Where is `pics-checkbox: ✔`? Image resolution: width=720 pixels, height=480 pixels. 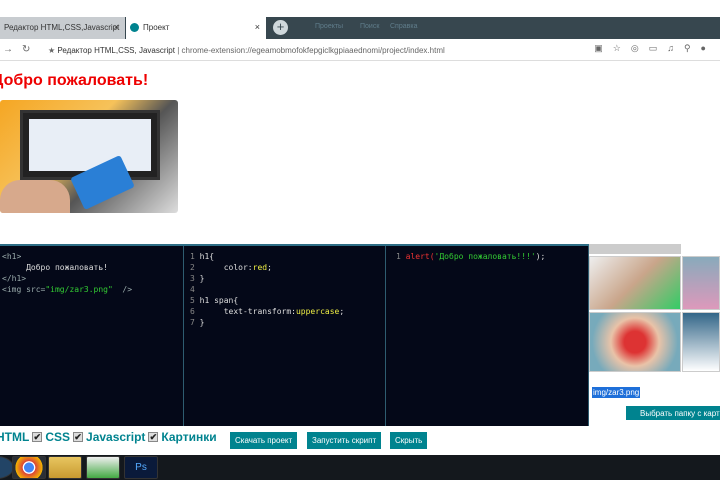 pics-checkbox: ✔ is located at coordinates (153, 437).